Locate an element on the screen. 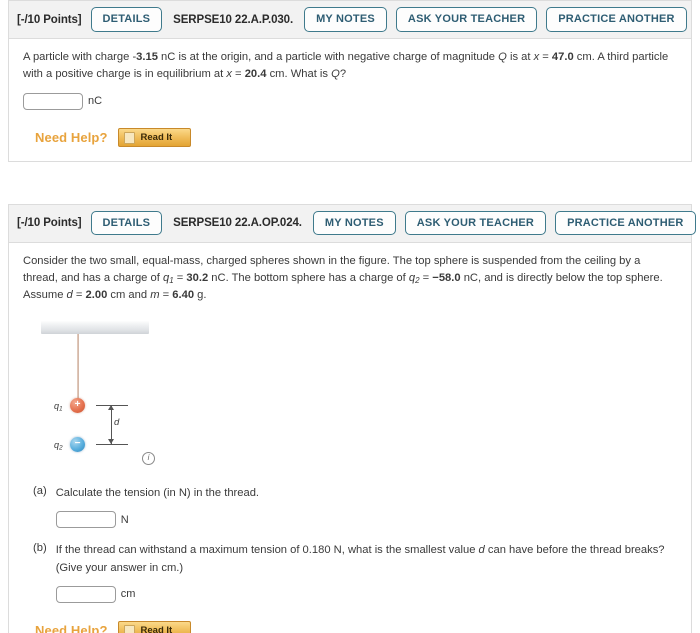  part-b-label: (b) is located at coordinates (40, 548).